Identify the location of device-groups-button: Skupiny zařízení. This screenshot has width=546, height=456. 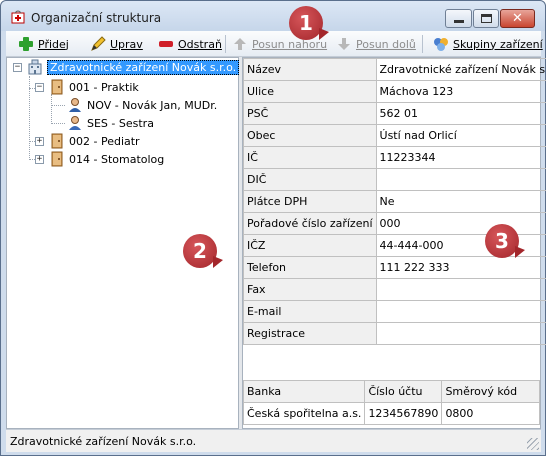
(488, 44).